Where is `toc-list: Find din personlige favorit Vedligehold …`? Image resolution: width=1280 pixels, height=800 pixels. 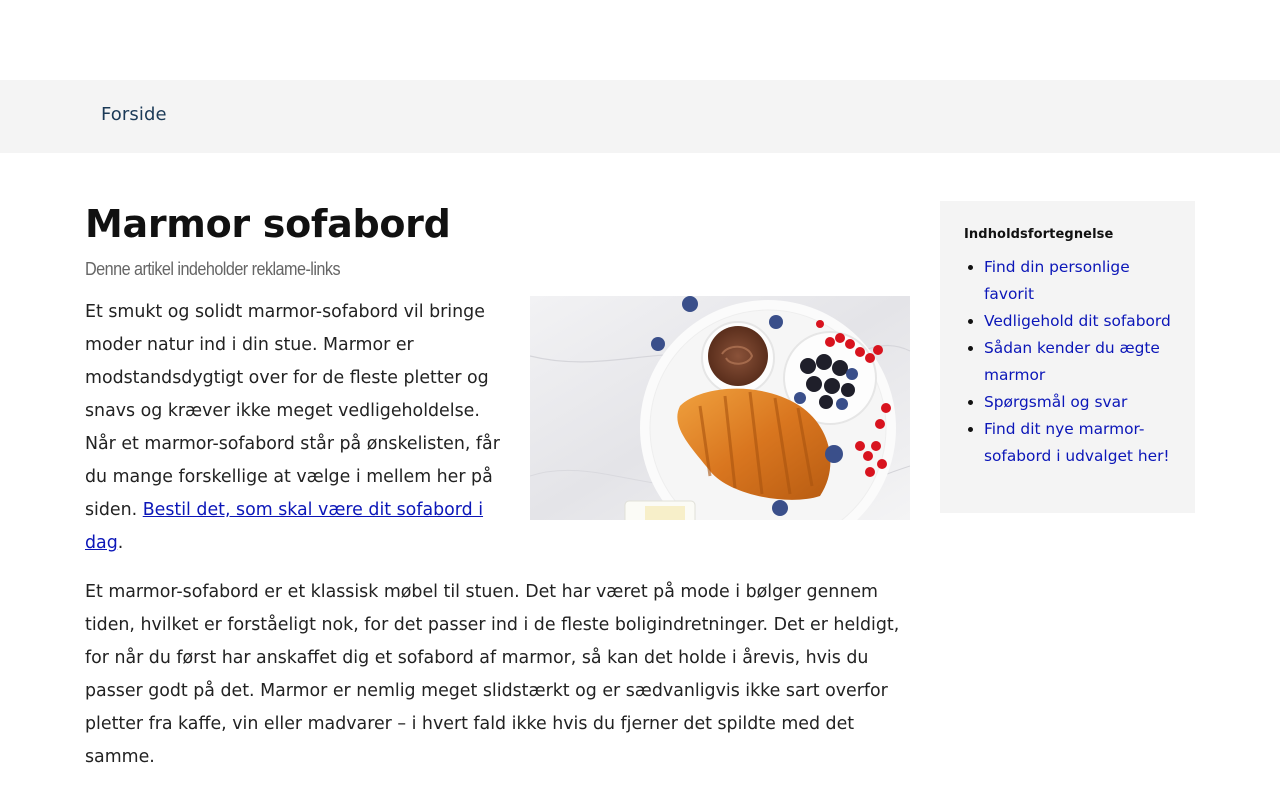 toc-list: Find din personlige favorit Vedligehold … is located at coordinates (1069, 362).